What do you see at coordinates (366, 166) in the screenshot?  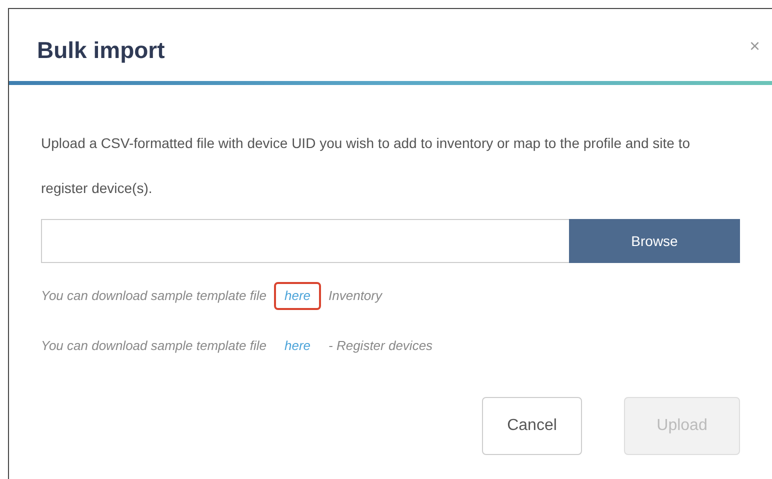 I see `description-text: Upload a CSV-formatted file with device UID you wish to add to inventory or map to the profile and site to register device(s).` at bounding box center [366, 166].